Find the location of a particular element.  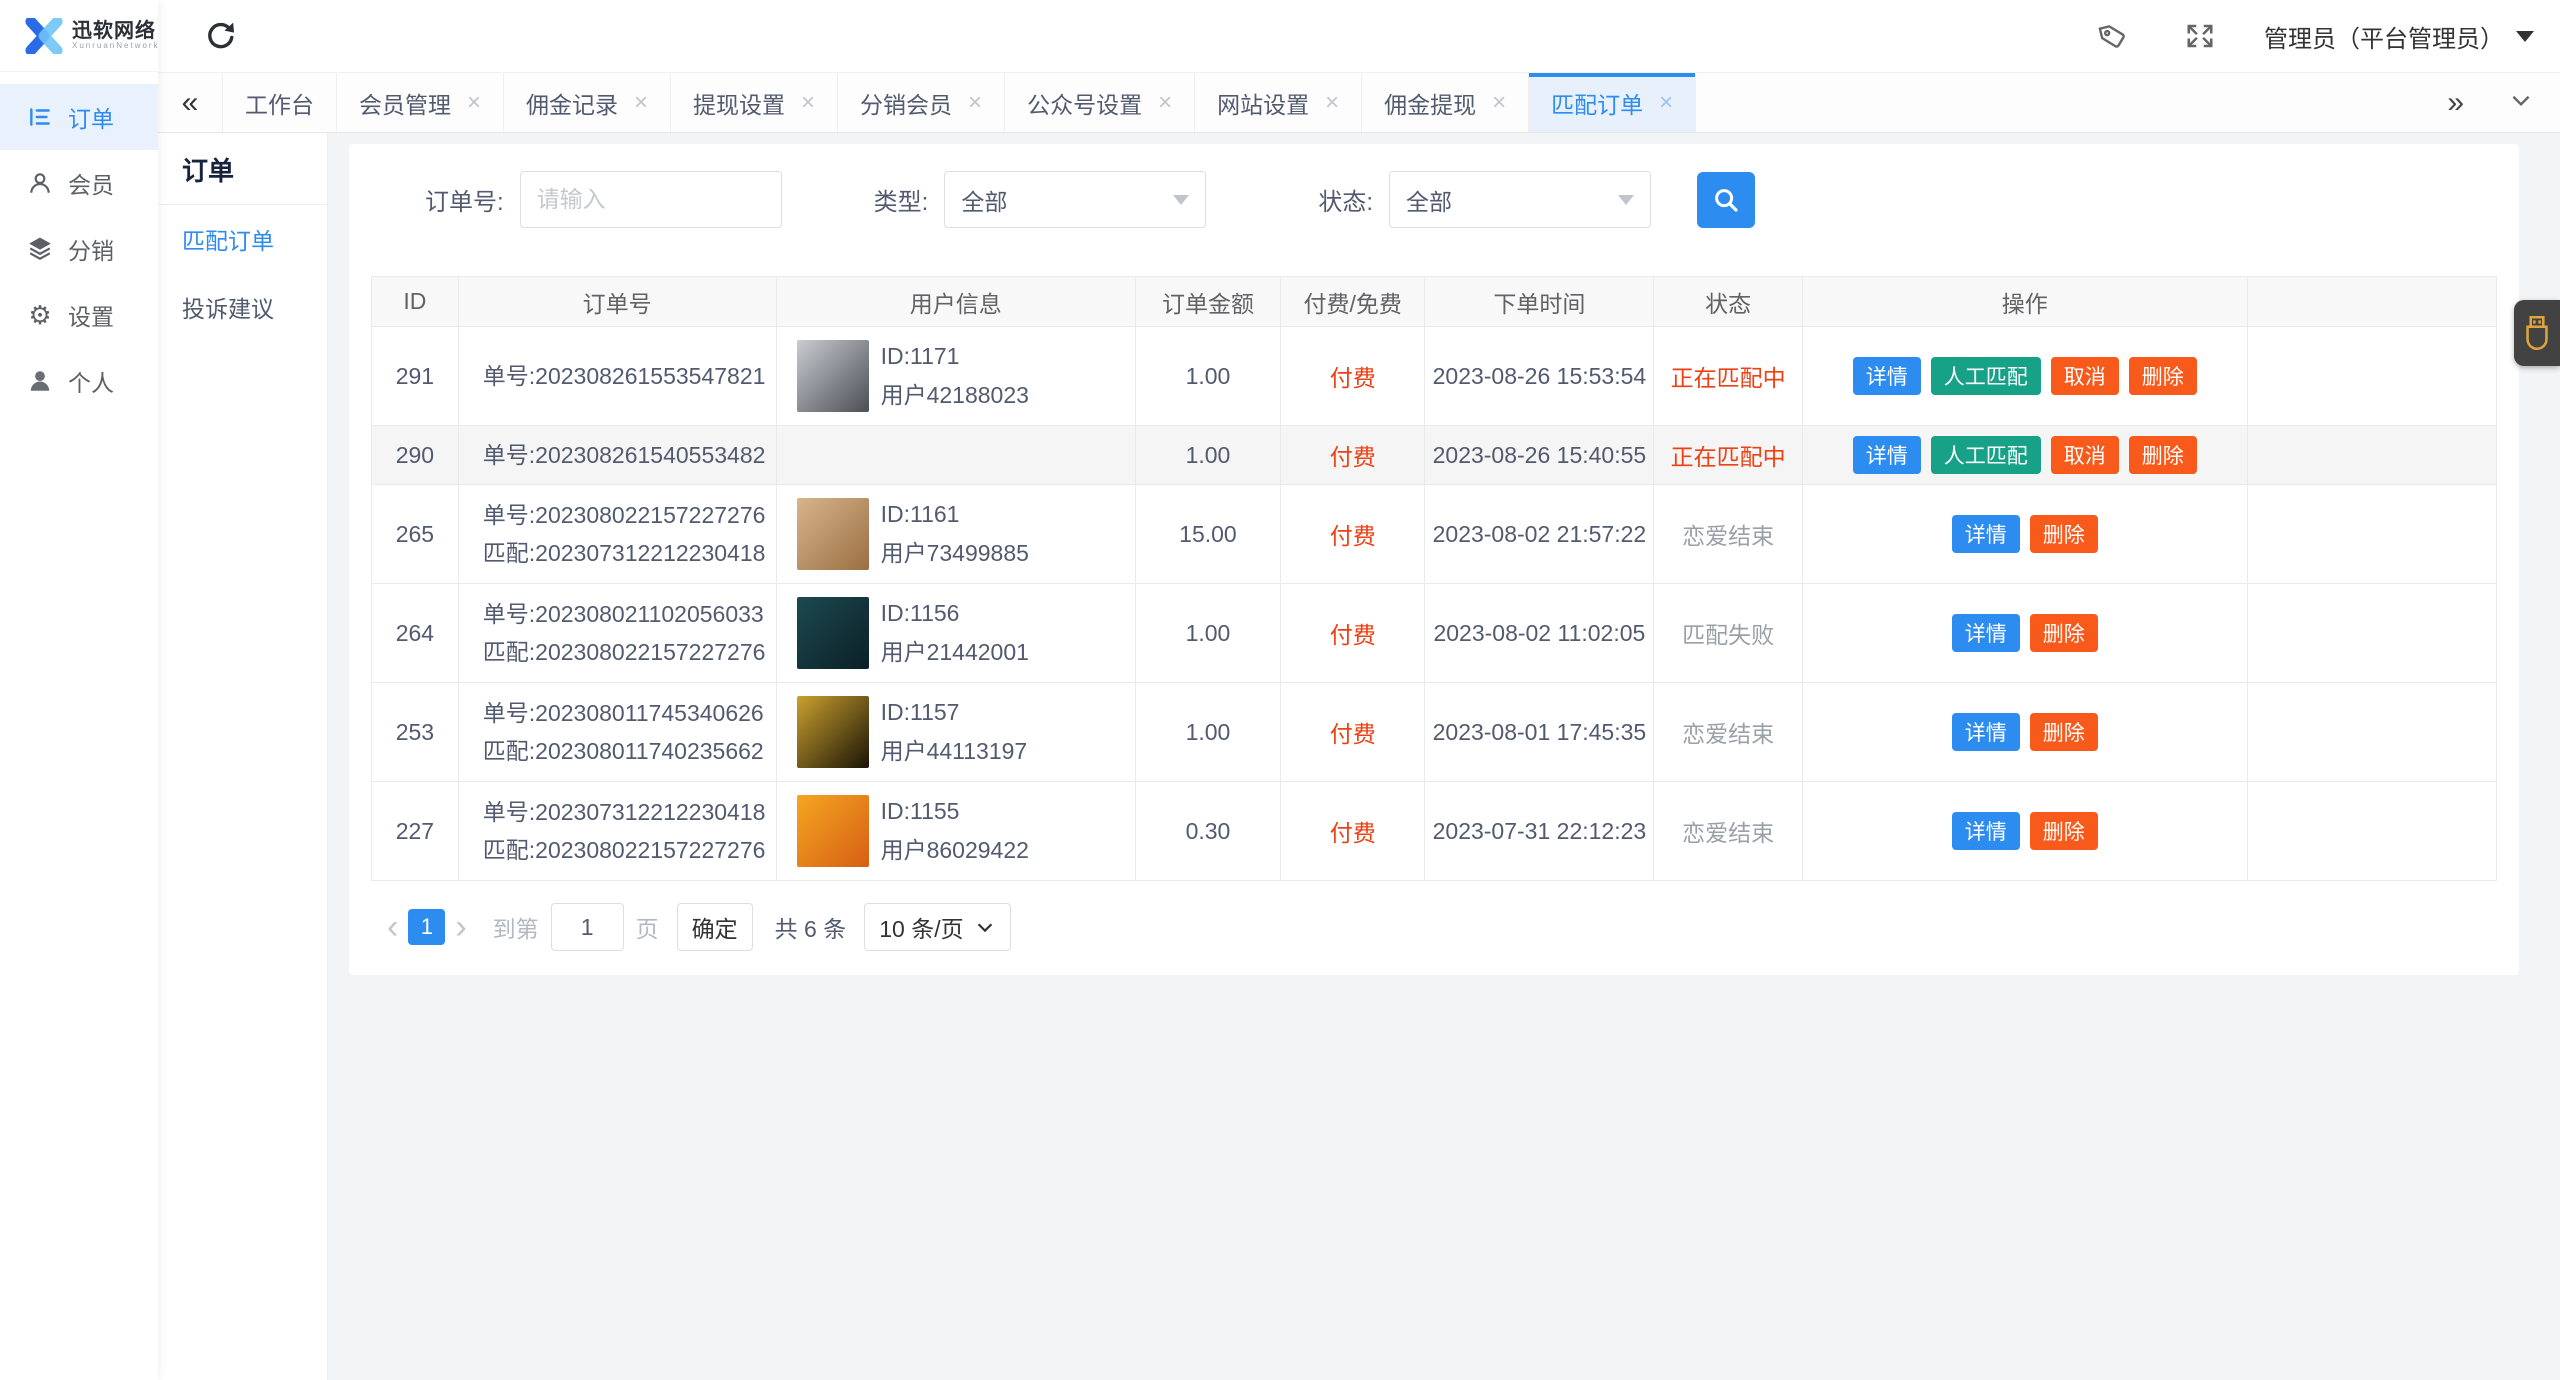

column-header is located at coordinates (2372, 301).